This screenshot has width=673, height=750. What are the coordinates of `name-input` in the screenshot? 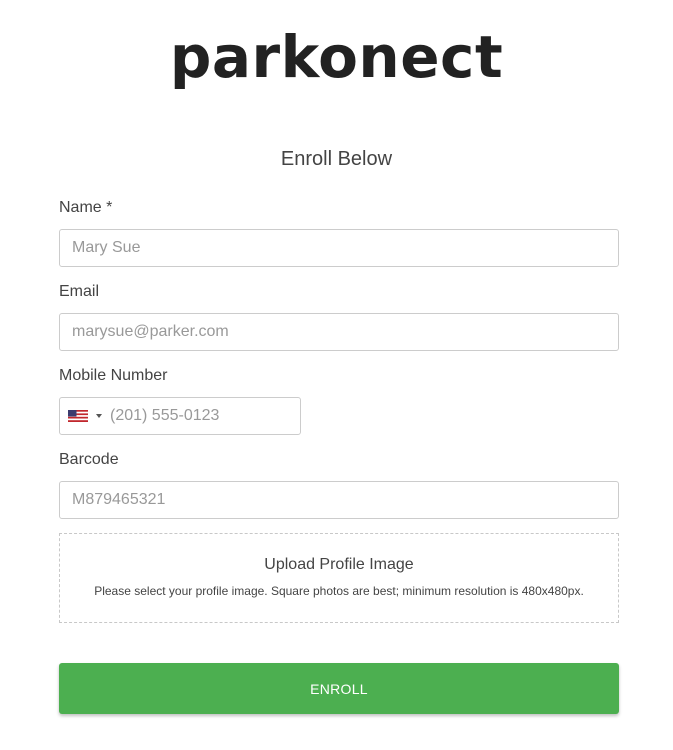 It's located at (339, 248).